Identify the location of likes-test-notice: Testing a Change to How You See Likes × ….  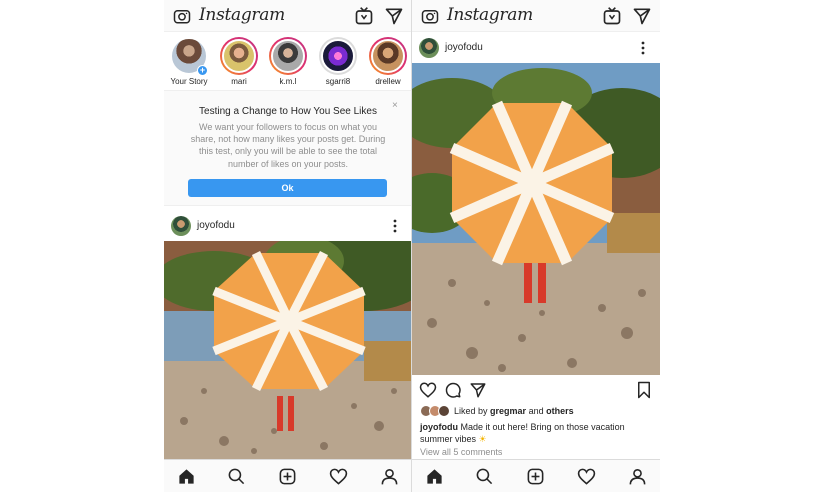
(288, 148).